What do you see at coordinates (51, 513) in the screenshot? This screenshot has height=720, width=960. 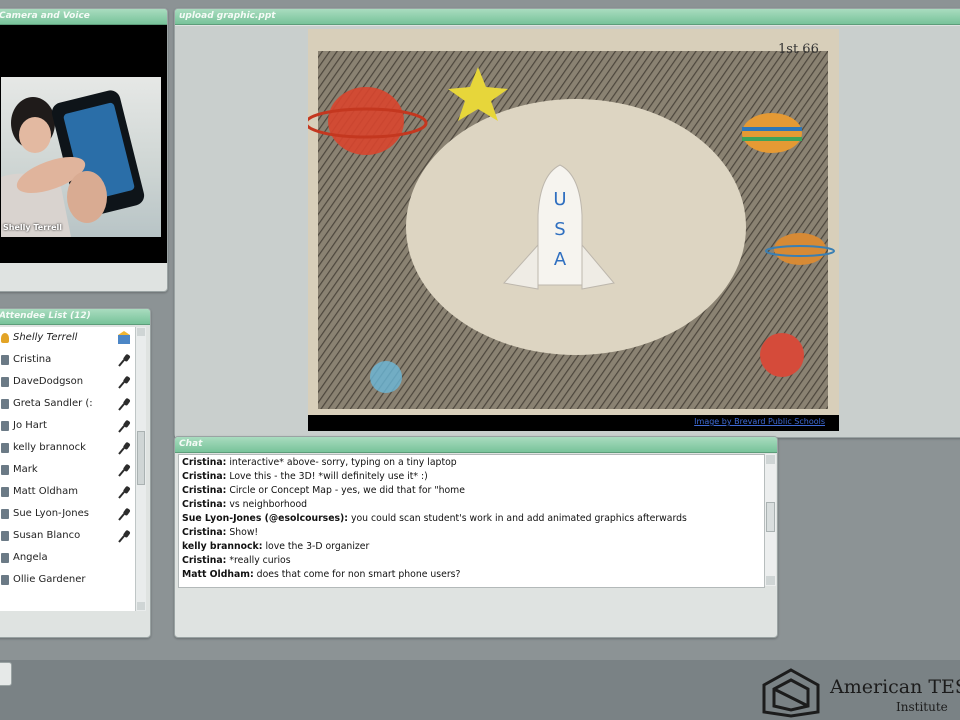 I see `attendee-name: Sue Lyon-Jones` at bounding box center [51, 513].